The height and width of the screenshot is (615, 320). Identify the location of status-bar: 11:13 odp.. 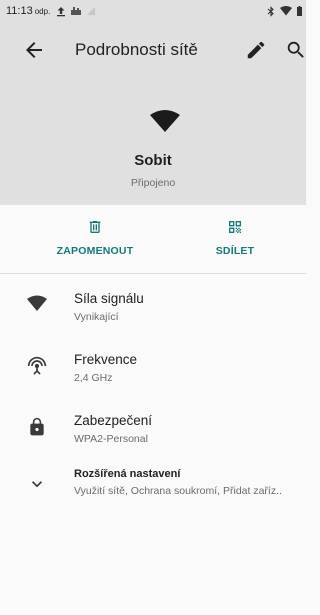
(153, 11).